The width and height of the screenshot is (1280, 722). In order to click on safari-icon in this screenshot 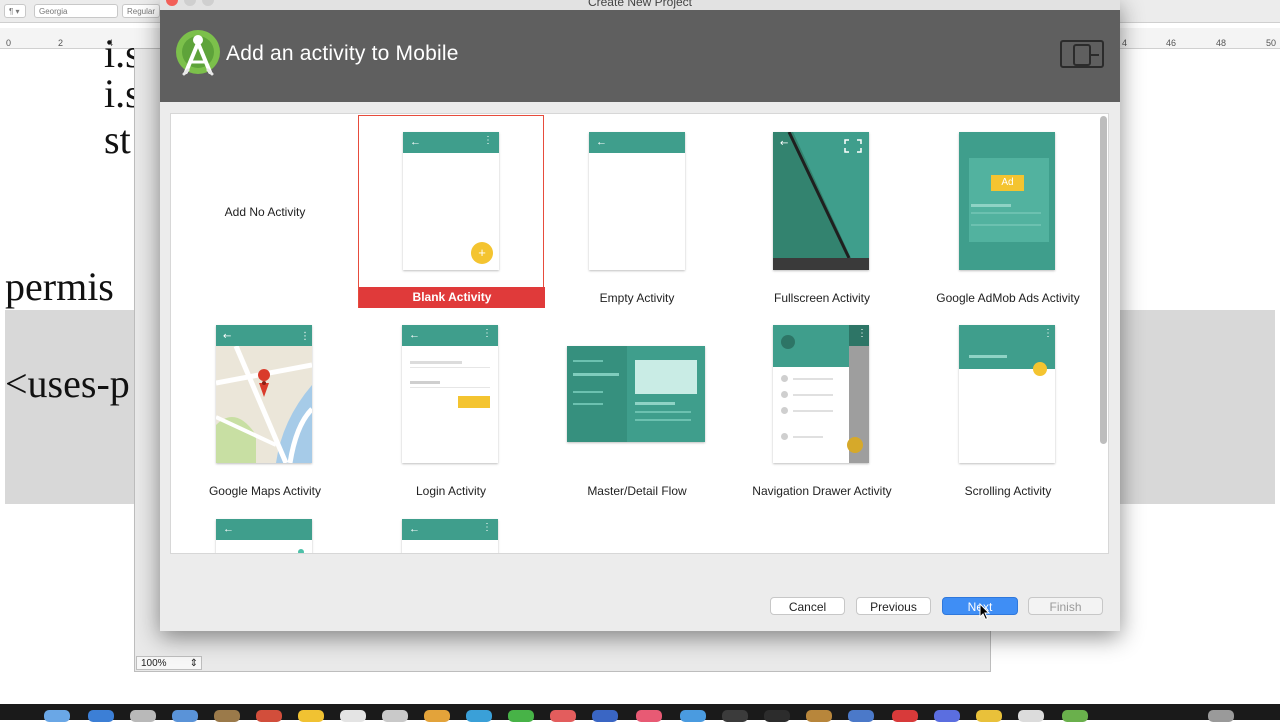, I will do `click(101, 716)`.